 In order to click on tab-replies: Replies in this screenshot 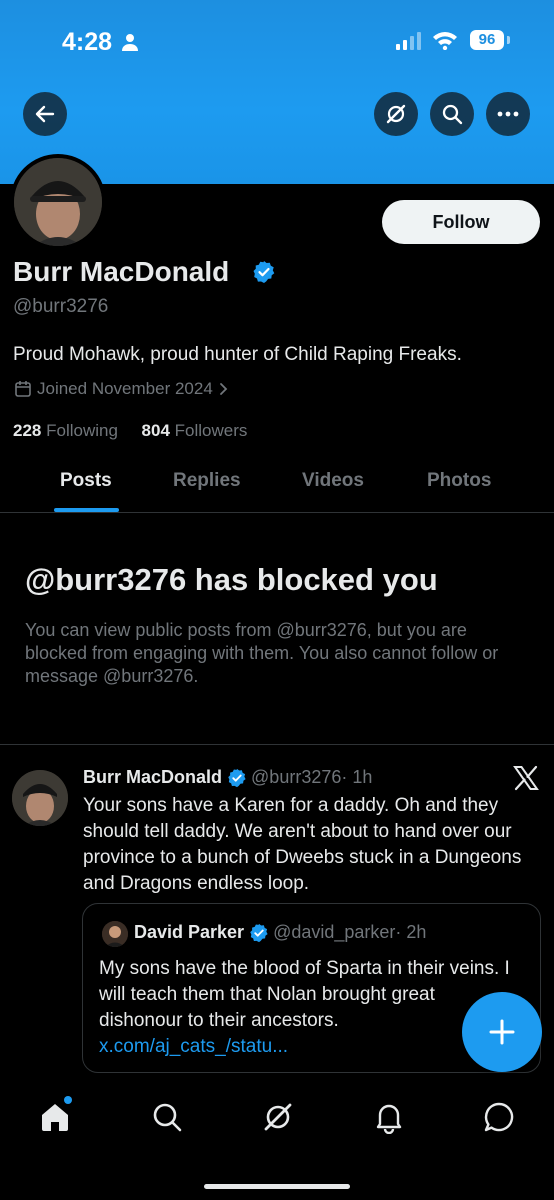, I will do `click(207, 481)`.